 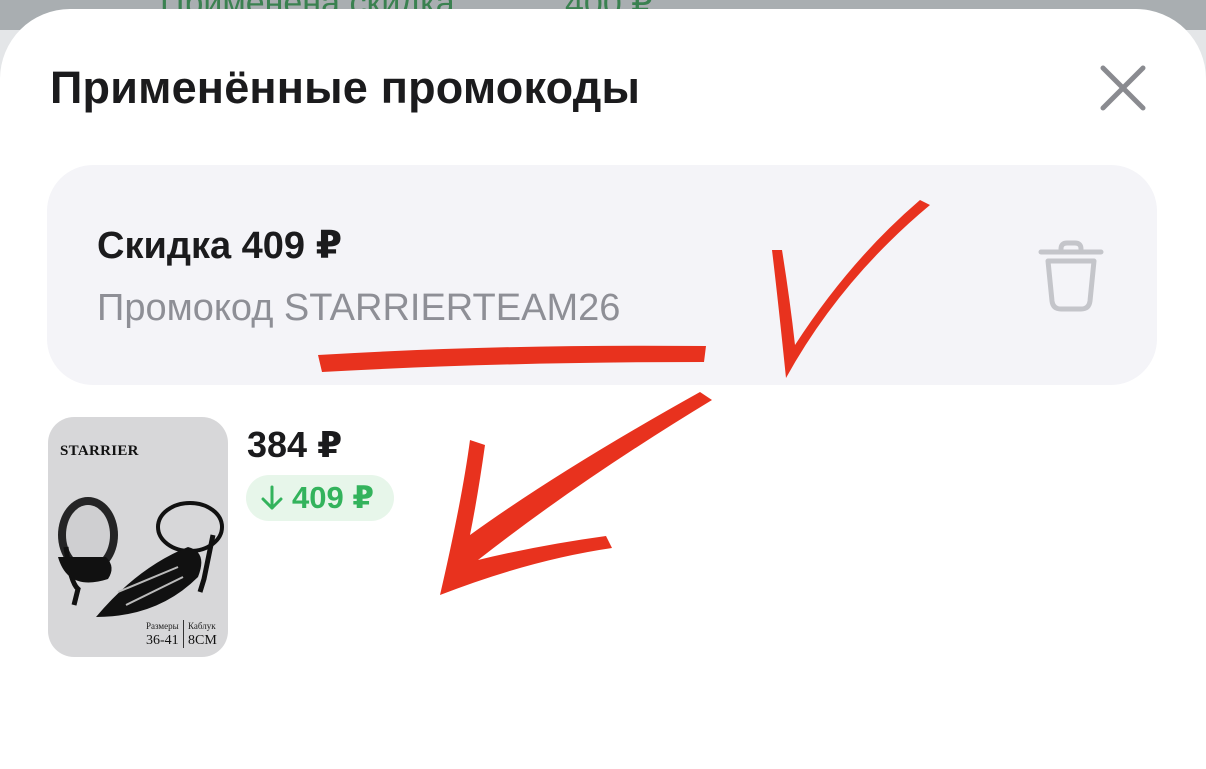 What do you see at coordinates (202, 626) in the screenshot?
I see `heel-label: Каблук` at bounding box center [202, 626].